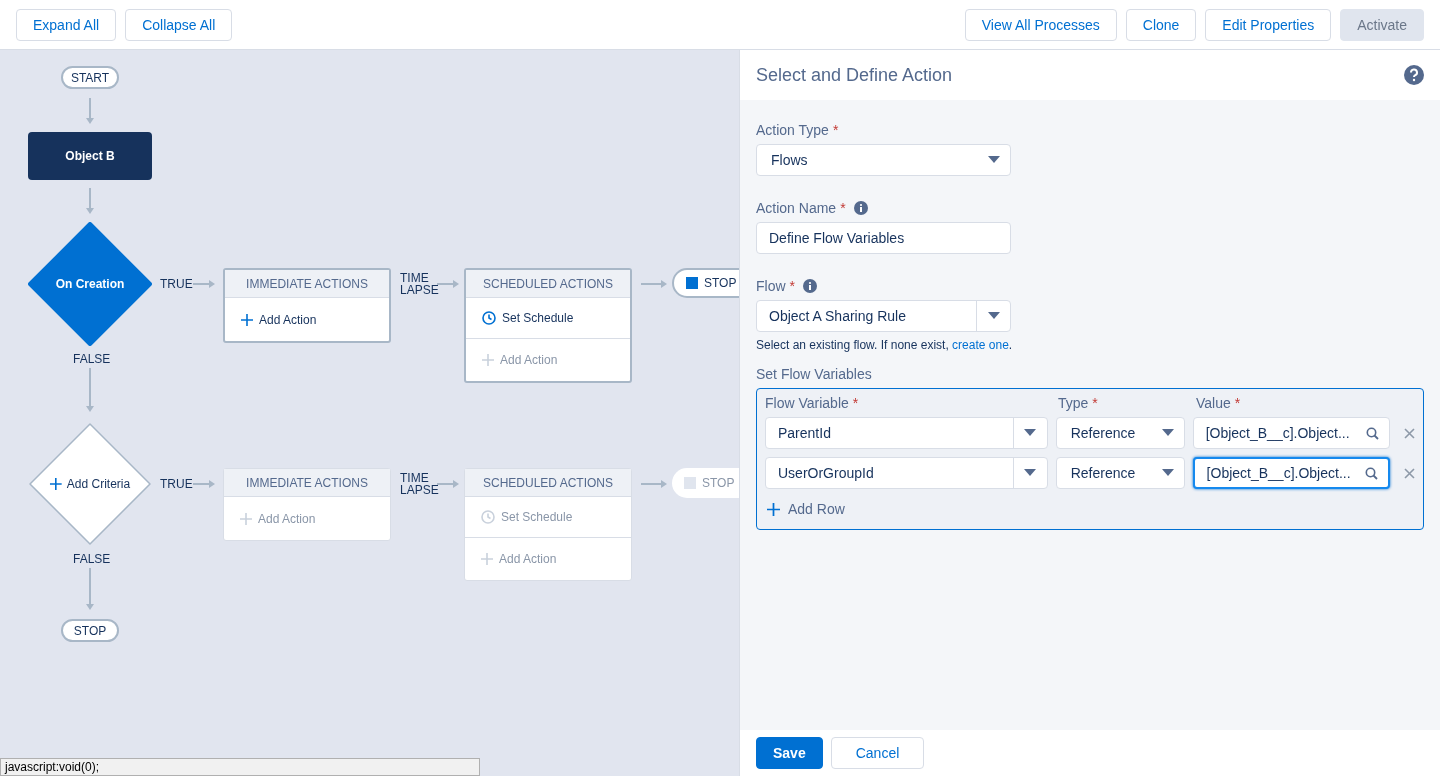 Image resolution: width=1440 pixels, height=776 pixels. What do you see at coordinates (789, 753) in the screenshot?
I see `save-button: Save` at bounding box center [789, 753].